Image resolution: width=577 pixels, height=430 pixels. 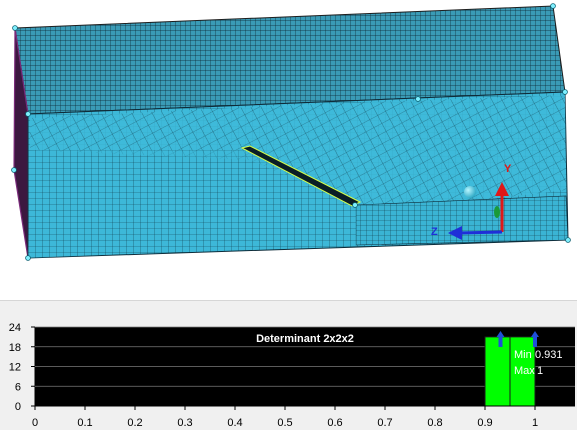 I want to click on min-value: 0.931, so click(x=549, y=355).